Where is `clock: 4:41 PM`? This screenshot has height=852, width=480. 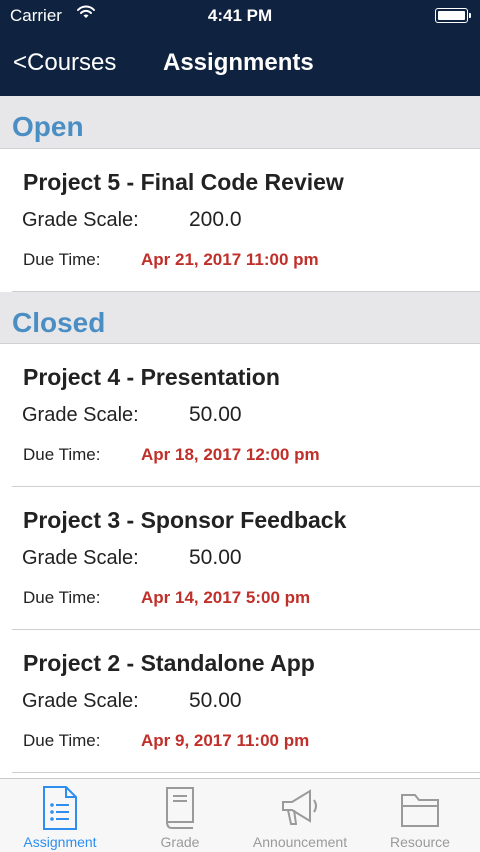
clock: 4:41 PM is located at coordinates (240, 15).